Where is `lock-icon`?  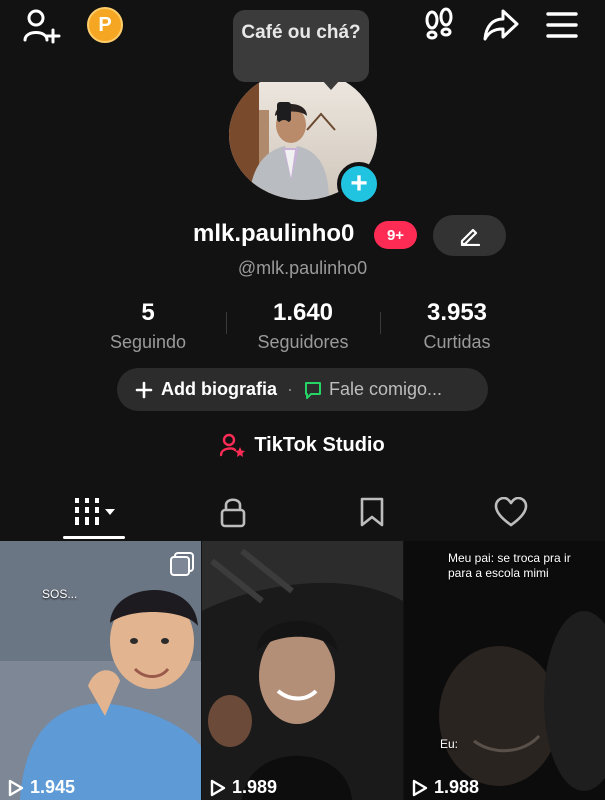
lock-icon is located at coordinates (233, 512).